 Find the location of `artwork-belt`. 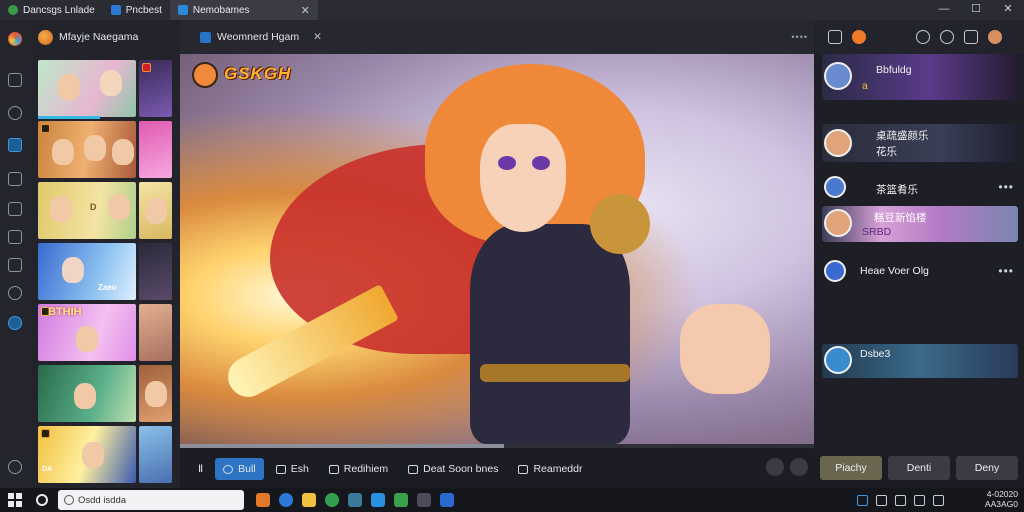

artwork-belt is located at coordinates (555, 373).